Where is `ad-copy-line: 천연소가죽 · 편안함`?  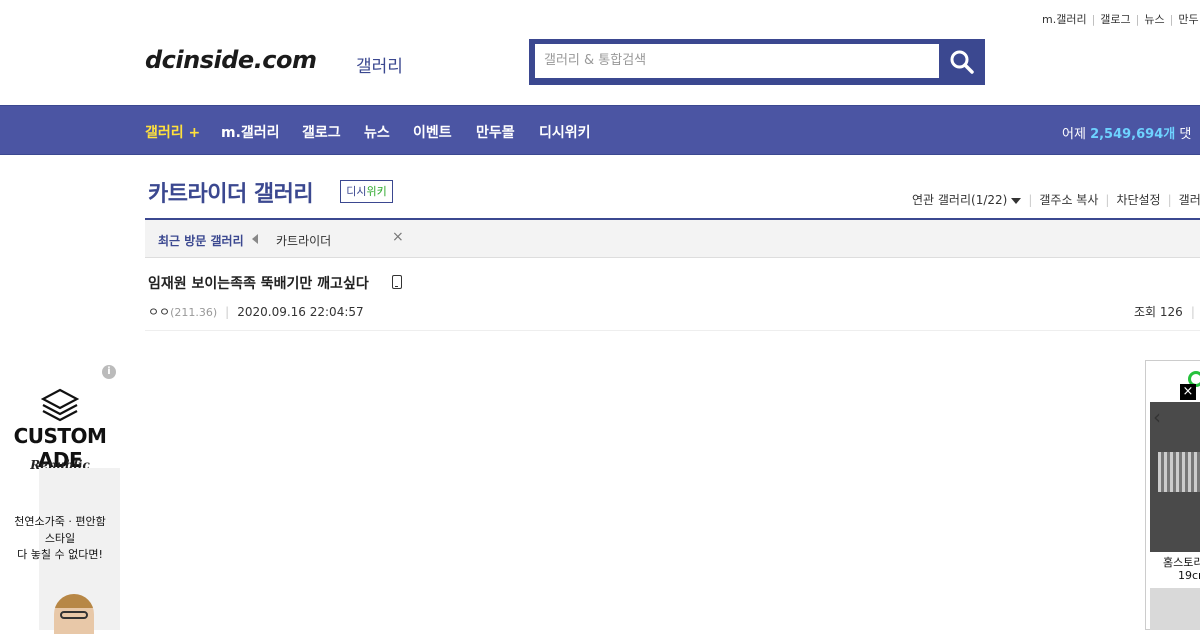 ad-copy-line: 천연소가죽 · 편안함 is located at coordinates (60, 521).